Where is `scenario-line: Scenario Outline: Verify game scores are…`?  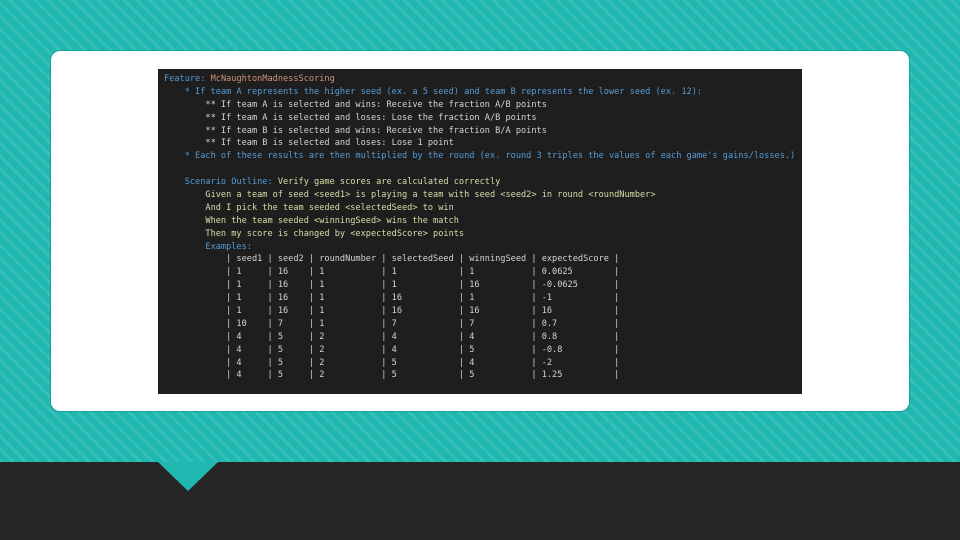 scenario-line: Scenario Outline: Verify game scores are… is located at coordinates (480, 182).